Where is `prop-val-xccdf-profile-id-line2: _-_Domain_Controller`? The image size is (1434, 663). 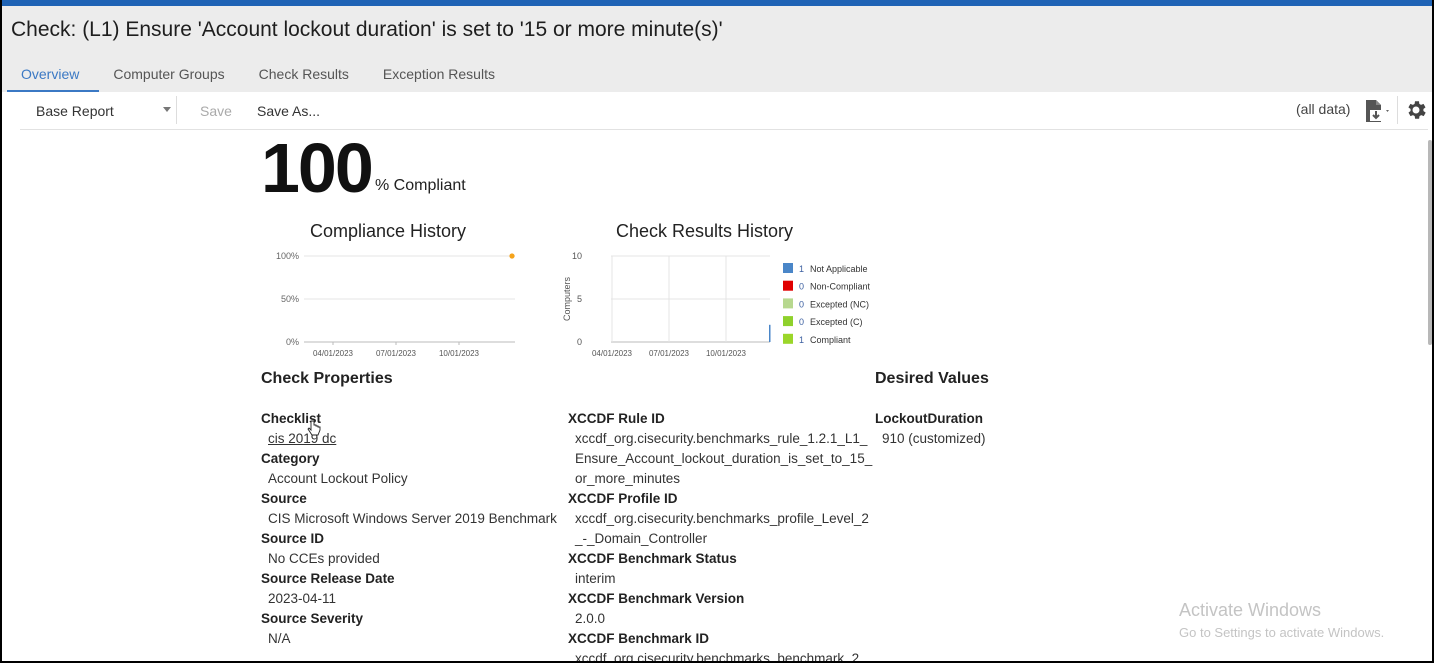
prop-val-xccdf-profile-id-line2: _-_Domain_Controller is located at coordinates (641, 538).